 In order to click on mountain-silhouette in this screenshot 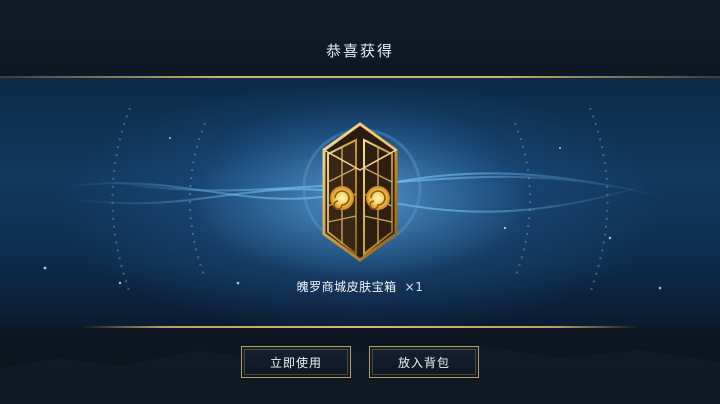, I will do `click(360, 375)`.